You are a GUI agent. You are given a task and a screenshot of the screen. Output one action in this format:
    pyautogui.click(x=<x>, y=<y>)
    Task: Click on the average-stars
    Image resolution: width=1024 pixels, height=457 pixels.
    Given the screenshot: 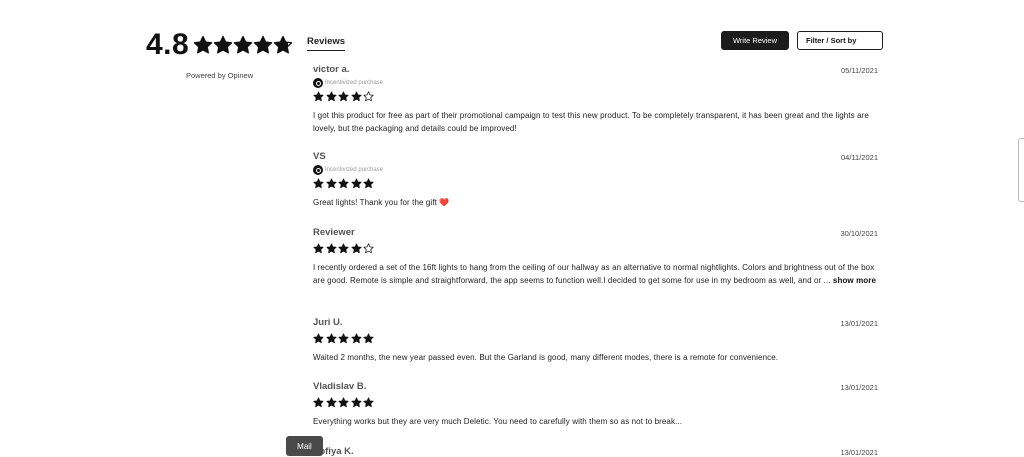 What is the action you would take?
    pyautogui.click(x=243, y=45)
    